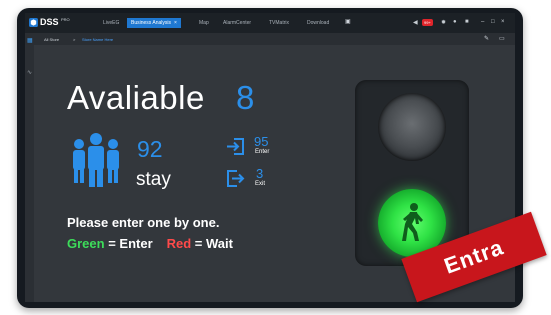 This screenshot has height=315, width=551. Describe the element at coordinates (260, 184) in the screenshot. I see `exit-label: Exit` at that location.